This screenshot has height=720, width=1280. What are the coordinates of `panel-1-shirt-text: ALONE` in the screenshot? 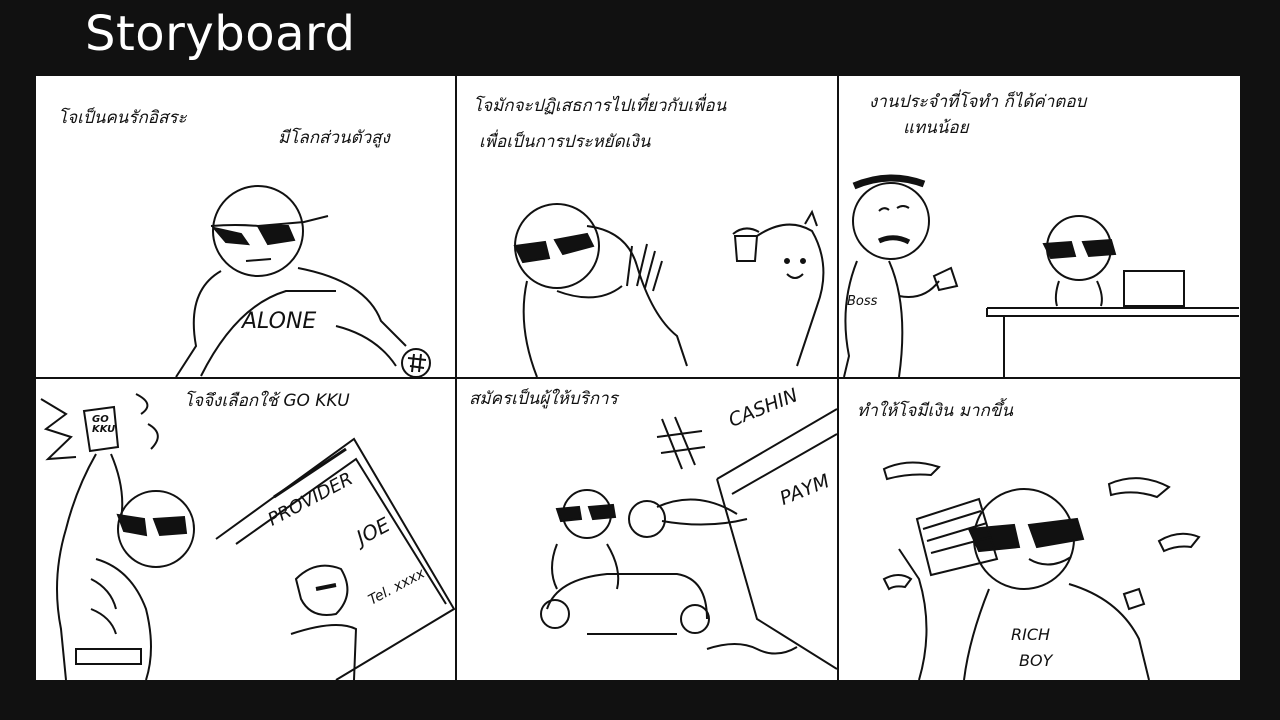 It's located at (279, 321).